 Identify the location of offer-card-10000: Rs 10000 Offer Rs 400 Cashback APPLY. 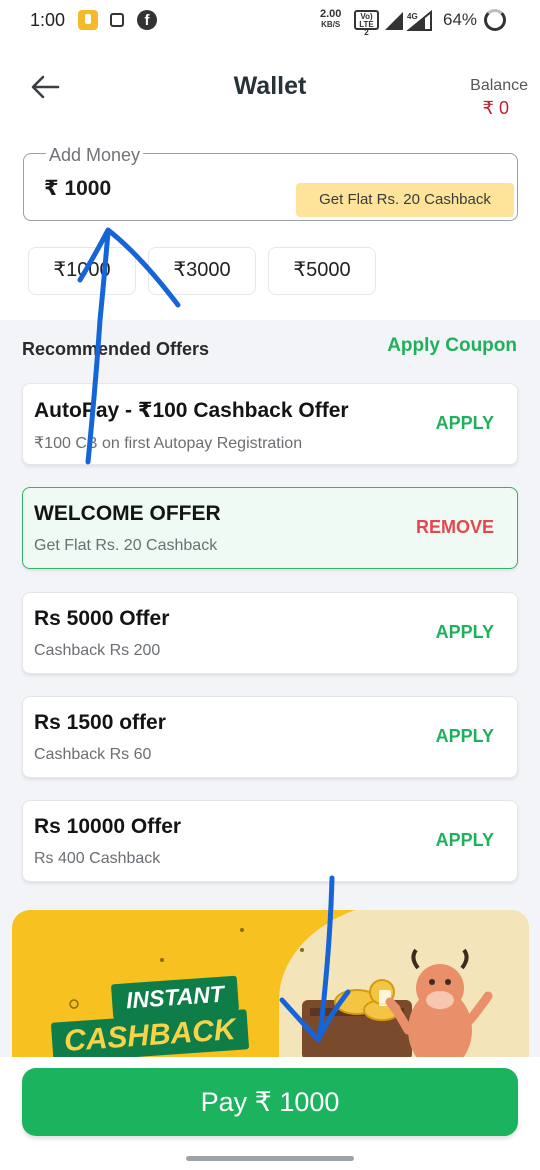
(270, 841).